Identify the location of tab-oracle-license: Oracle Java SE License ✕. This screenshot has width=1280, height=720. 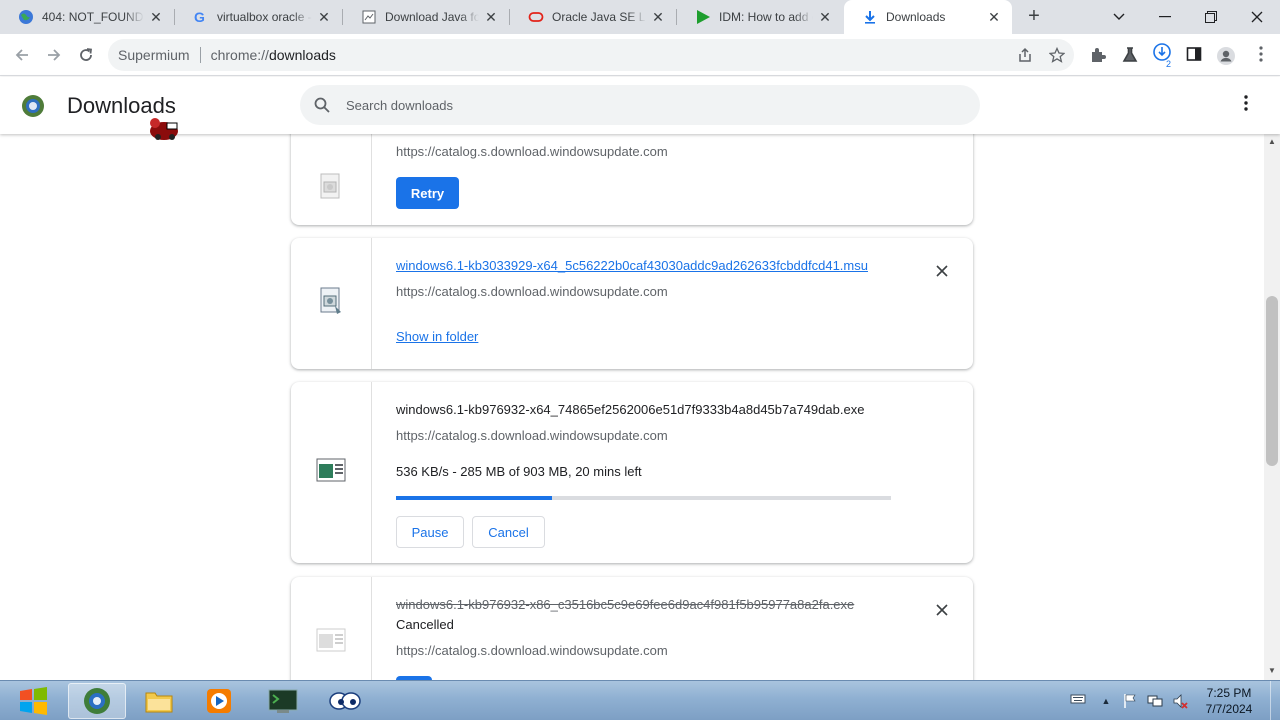
(593, 17).